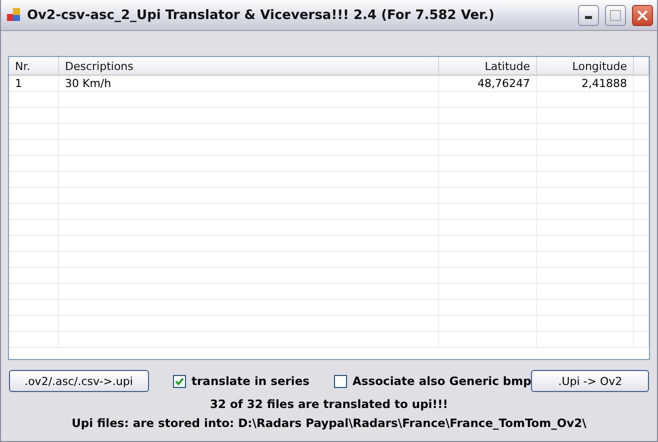 The height and width of the screenshot is (442, 658). What do you see at coordinates (588, 15) in the screenshot?
I see `minimize-button` at bounding box center [588, 15].